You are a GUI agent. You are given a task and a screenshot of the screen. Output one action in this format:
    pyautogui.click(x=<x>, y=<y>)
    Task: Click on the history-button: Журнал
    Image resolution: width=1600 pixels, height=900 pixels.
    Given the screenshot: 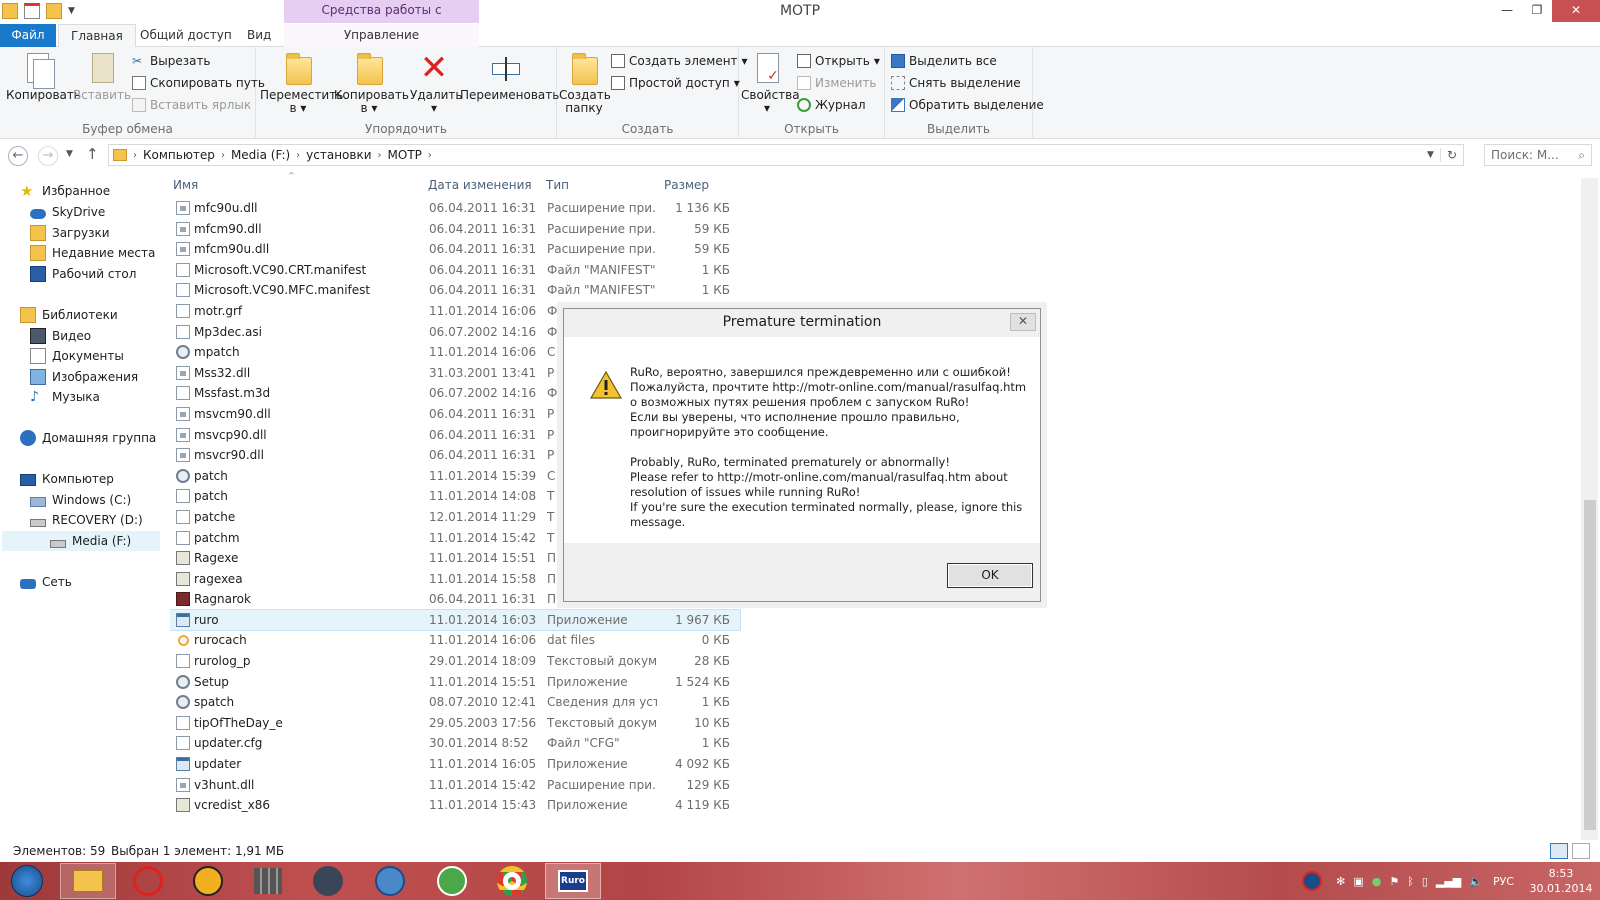 What is the action you would take?
    pyautogui.click(x=831, y=105)
    